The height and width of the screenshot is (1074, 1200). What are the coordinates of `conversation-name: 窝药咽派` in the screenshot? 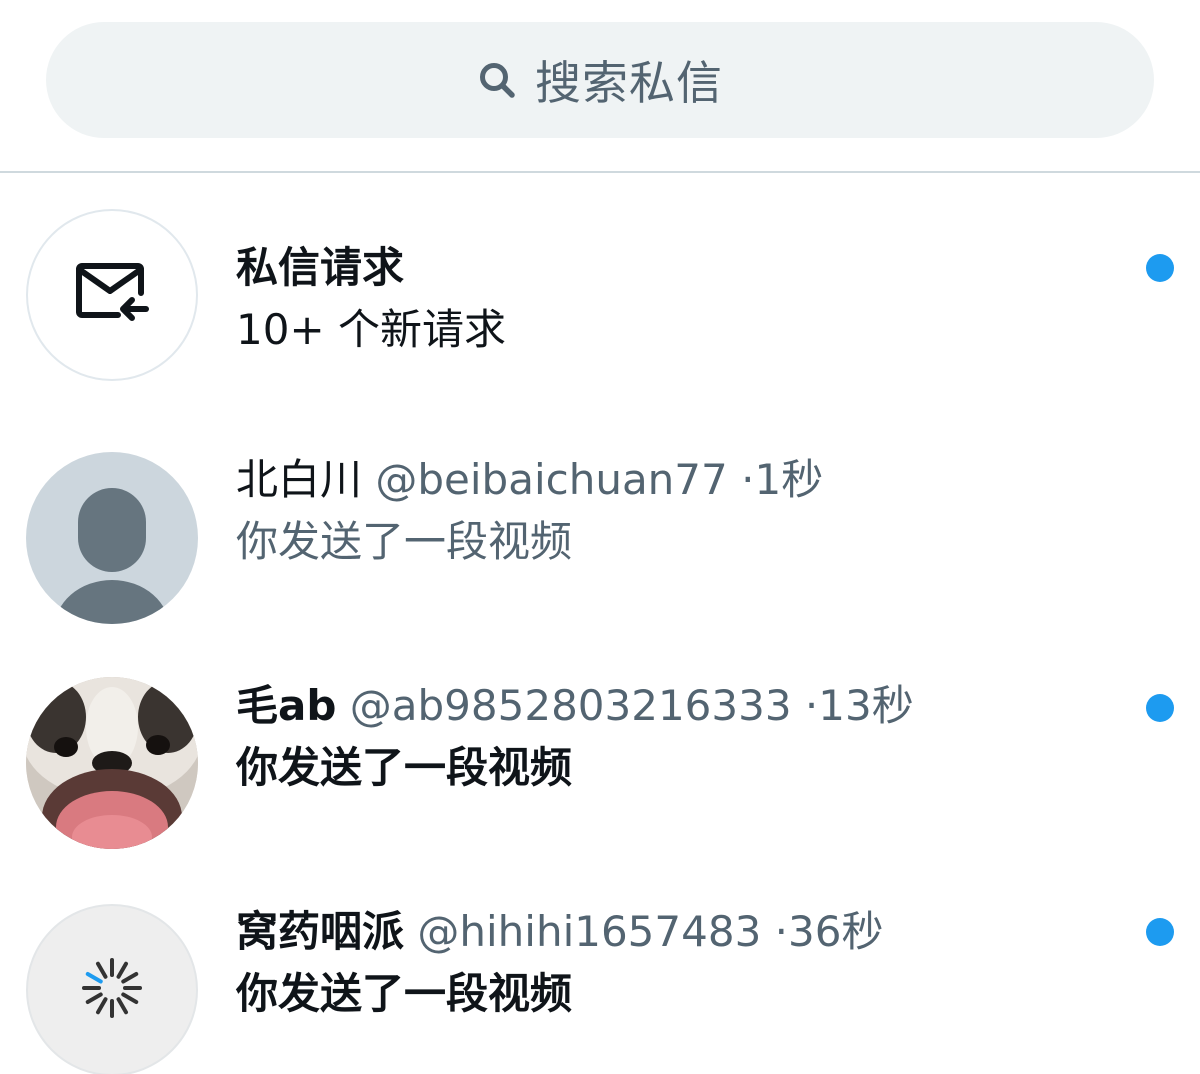 It's located at (320, 931).